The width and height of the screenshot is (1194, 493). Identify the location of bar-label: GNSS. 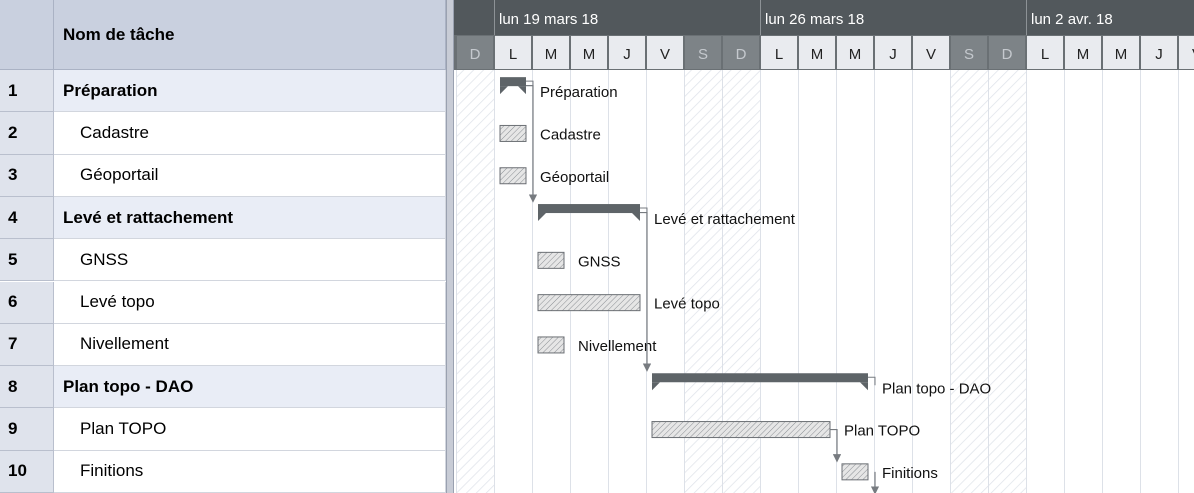
(599, 261).